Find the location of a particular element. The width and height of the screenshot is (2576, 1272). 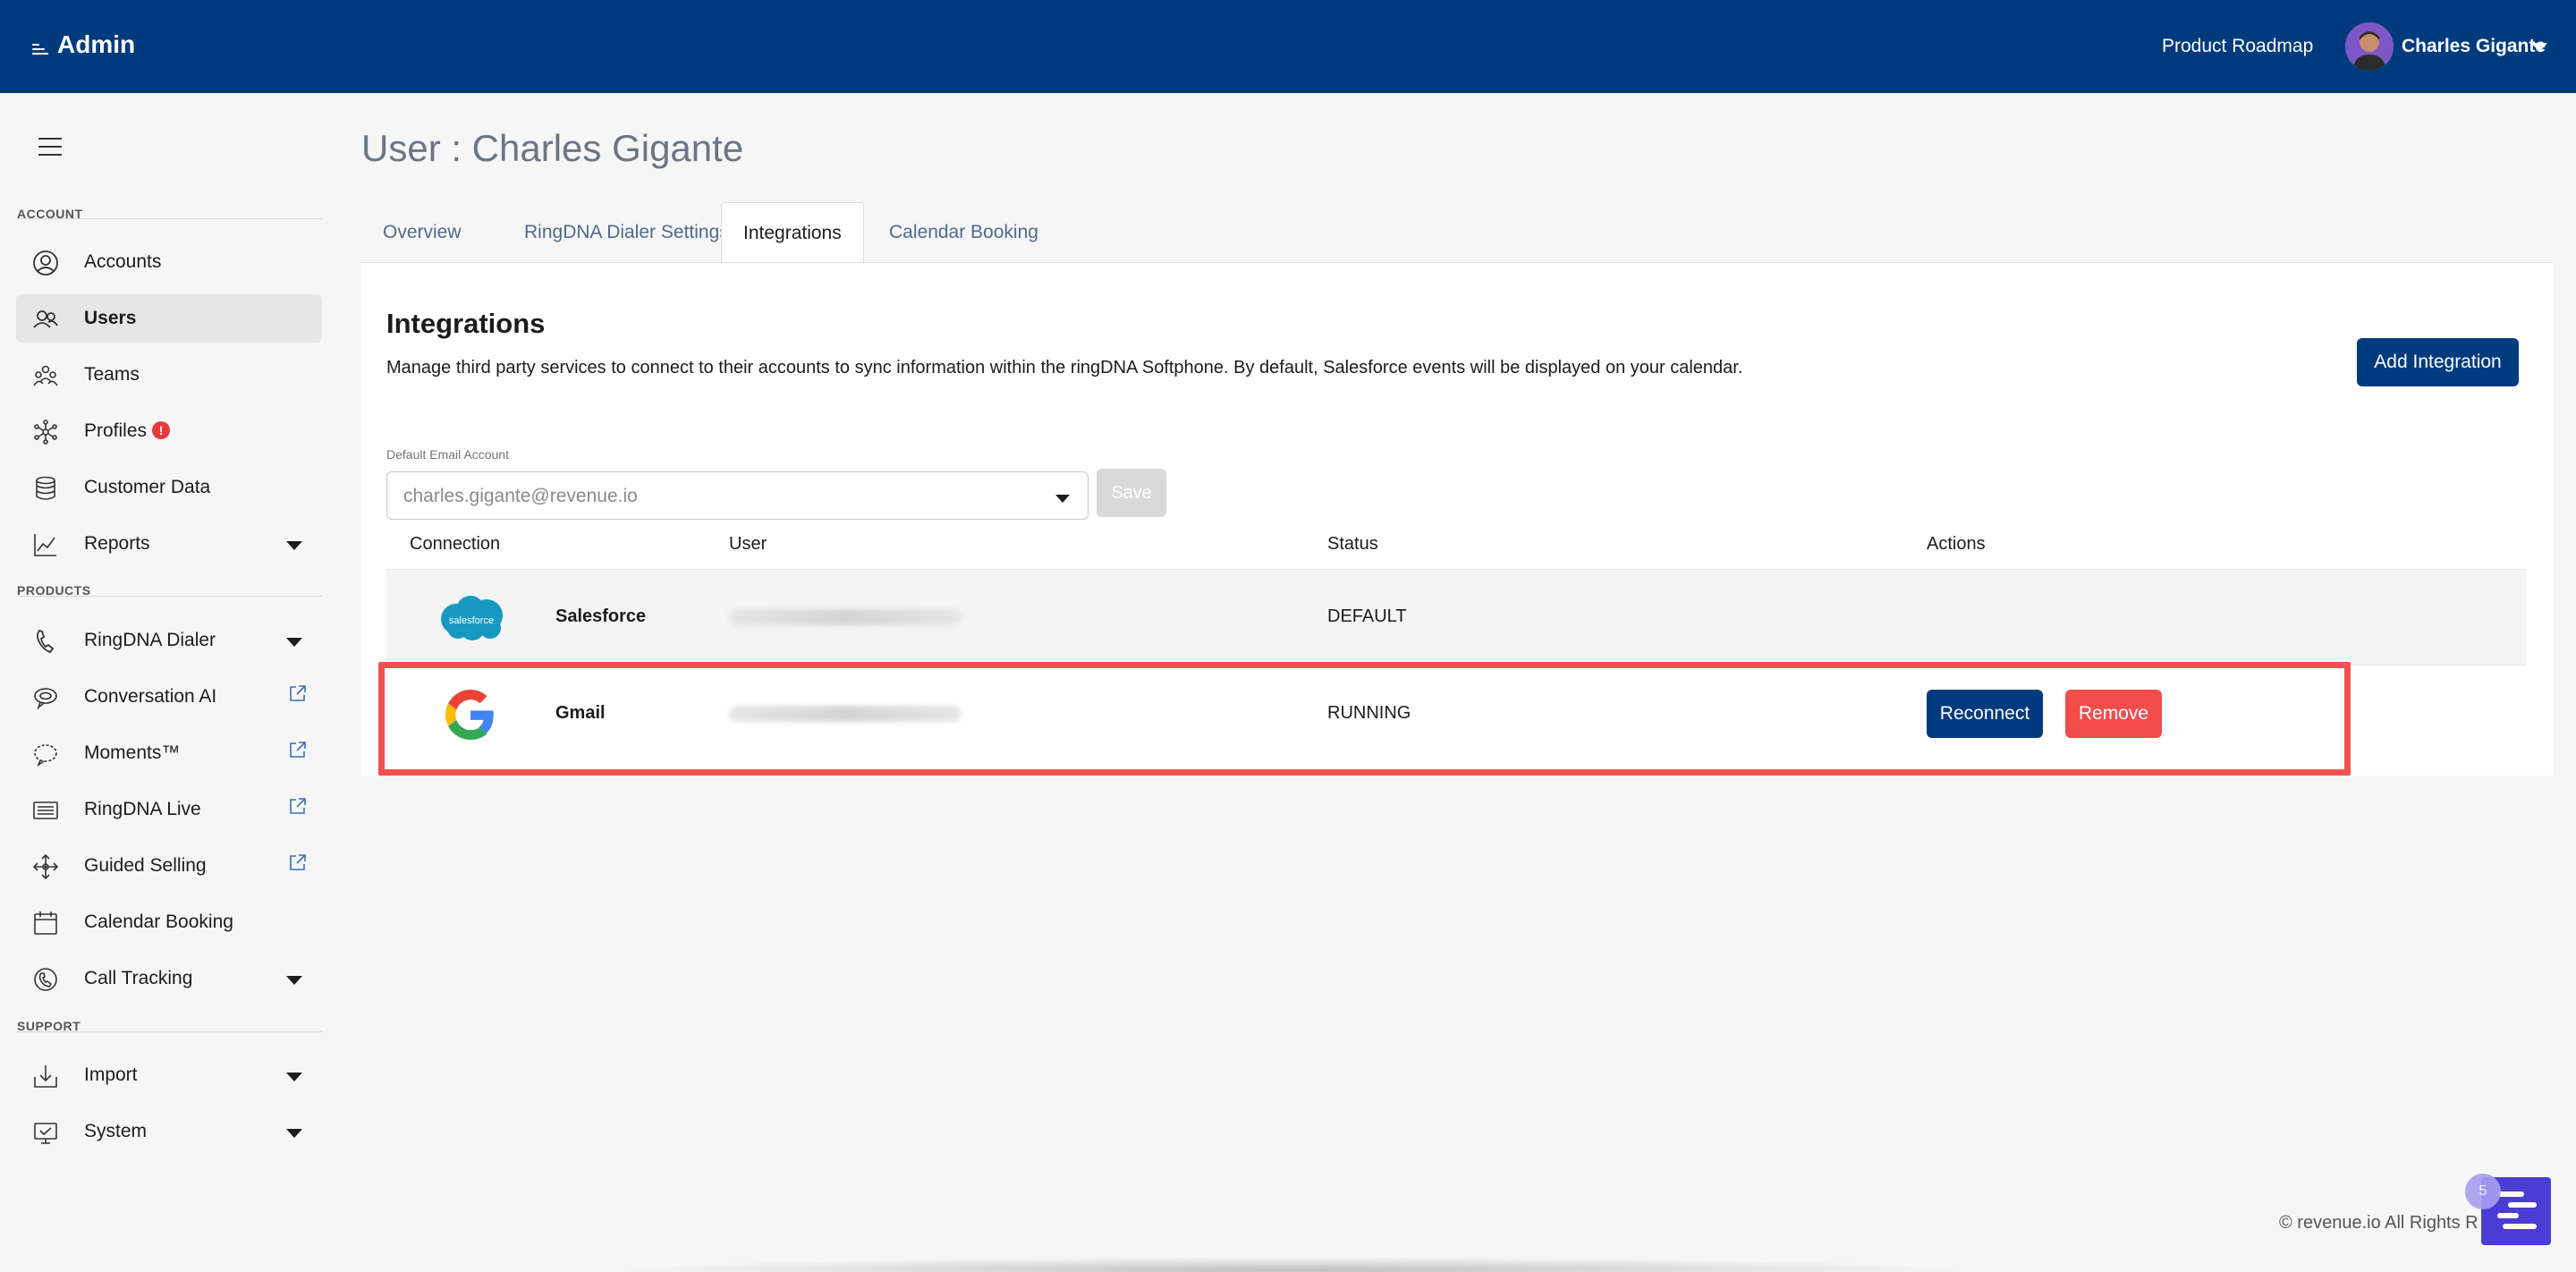

user-circle-icon is located at coordinates (45, 263).